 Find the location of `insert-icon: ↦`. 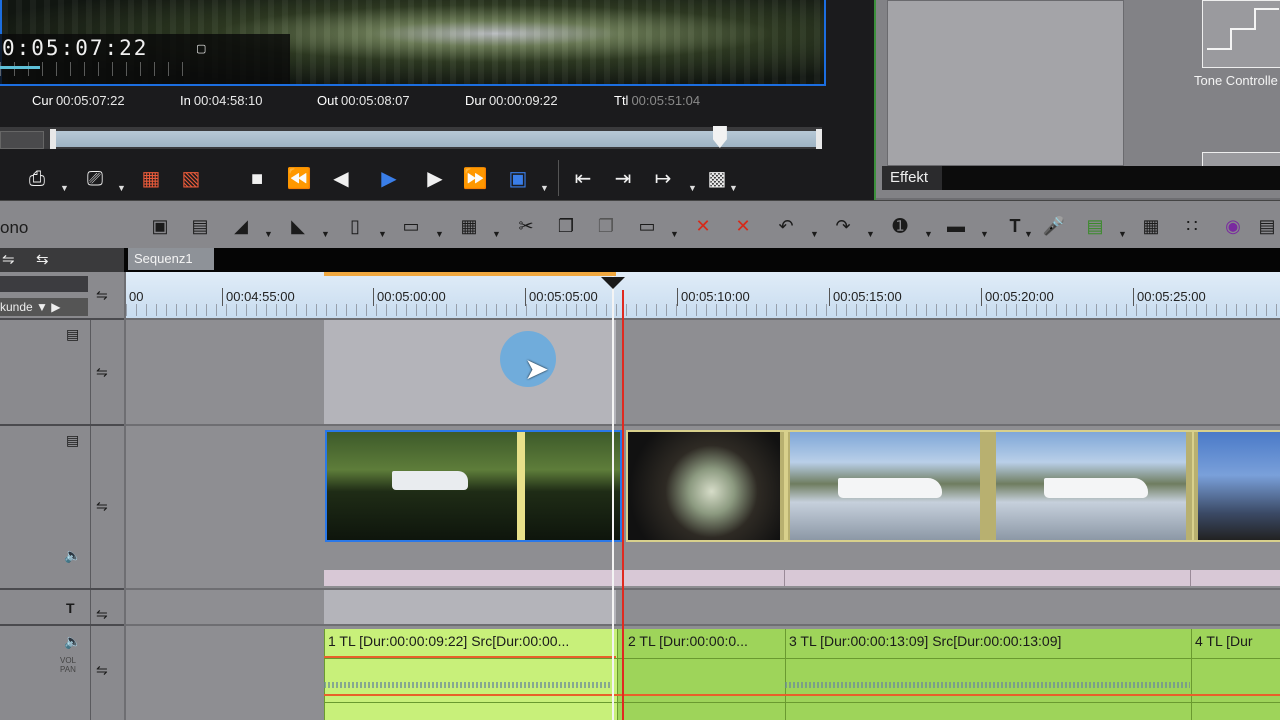

insert-icon: ↦ is located at coordinates (663, 179).